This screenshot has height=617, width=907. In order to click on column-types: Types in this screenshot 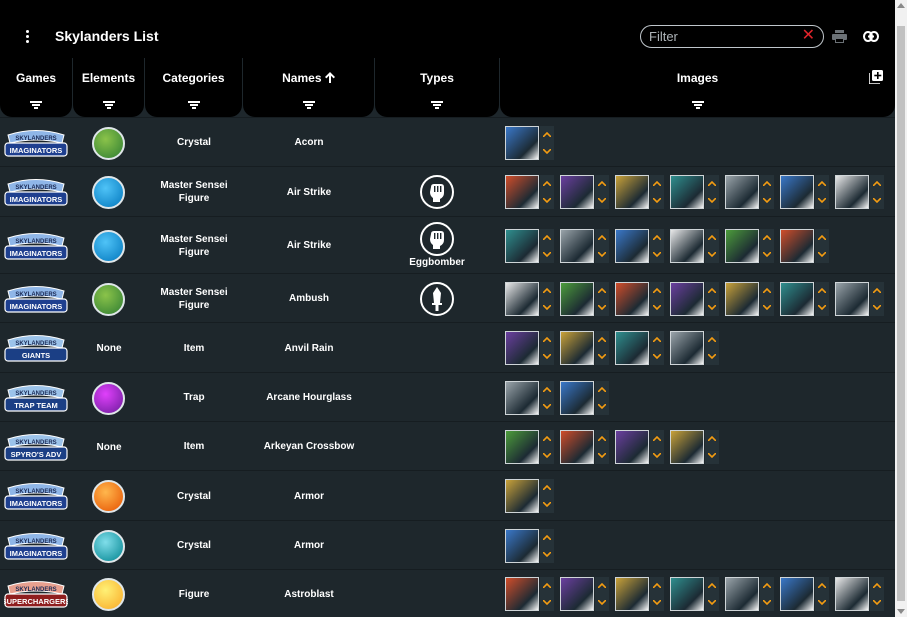, I will do `click(437, 87)`.